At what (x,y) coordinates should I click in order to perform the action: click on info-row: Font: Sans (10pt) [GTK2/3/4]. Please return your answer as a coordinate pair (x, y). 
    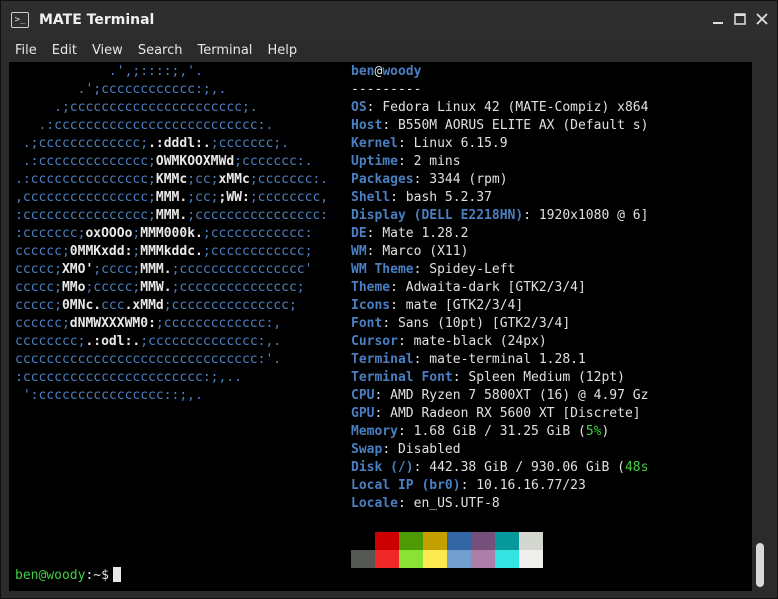
    Looking at the image, I should click on (461, 323).